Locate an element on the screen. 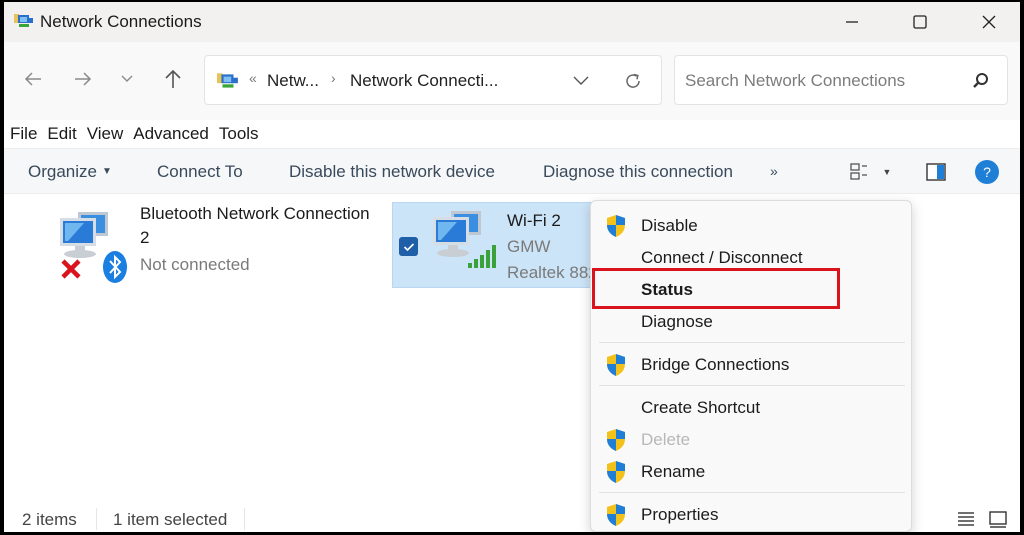 This screenshot has width=1024, height=535. search-input is located at coordinates (820, 81).